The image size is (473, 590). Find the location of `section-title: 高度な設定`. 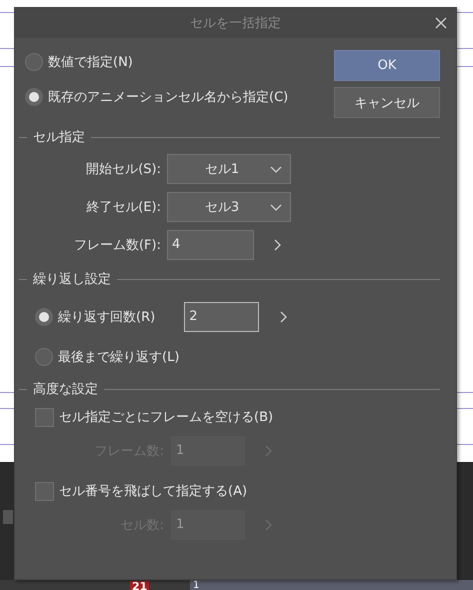

section-title: 高度な設定 is located at coordinates (65, 389).